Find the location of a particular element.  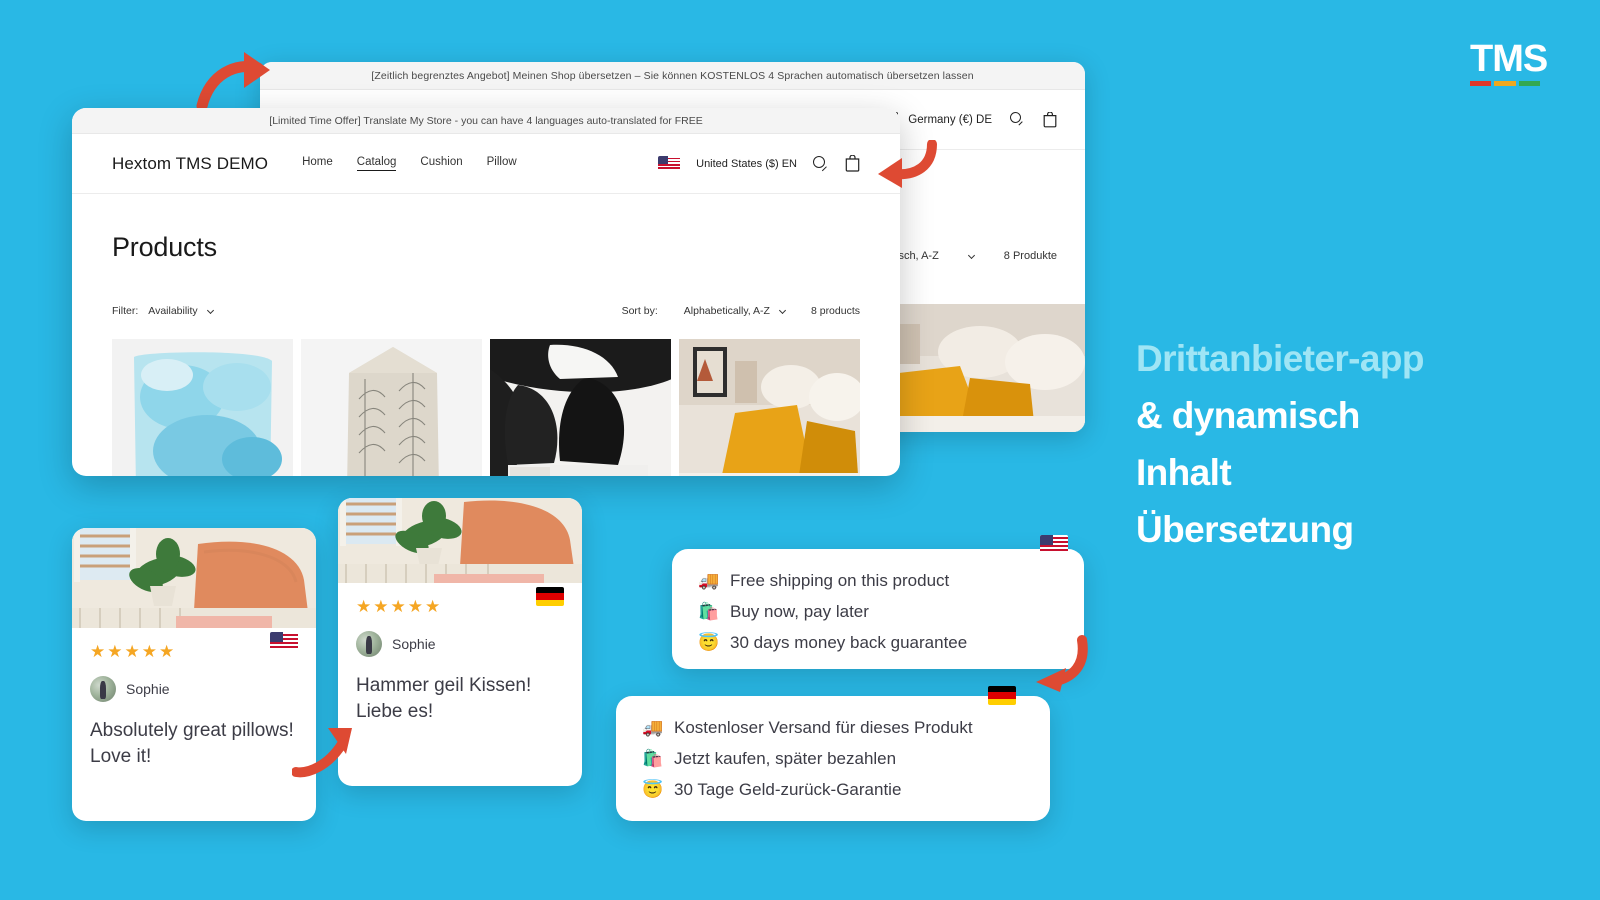

locale-selector-de: Germany (€) DE is located at coordinates (950, 120).